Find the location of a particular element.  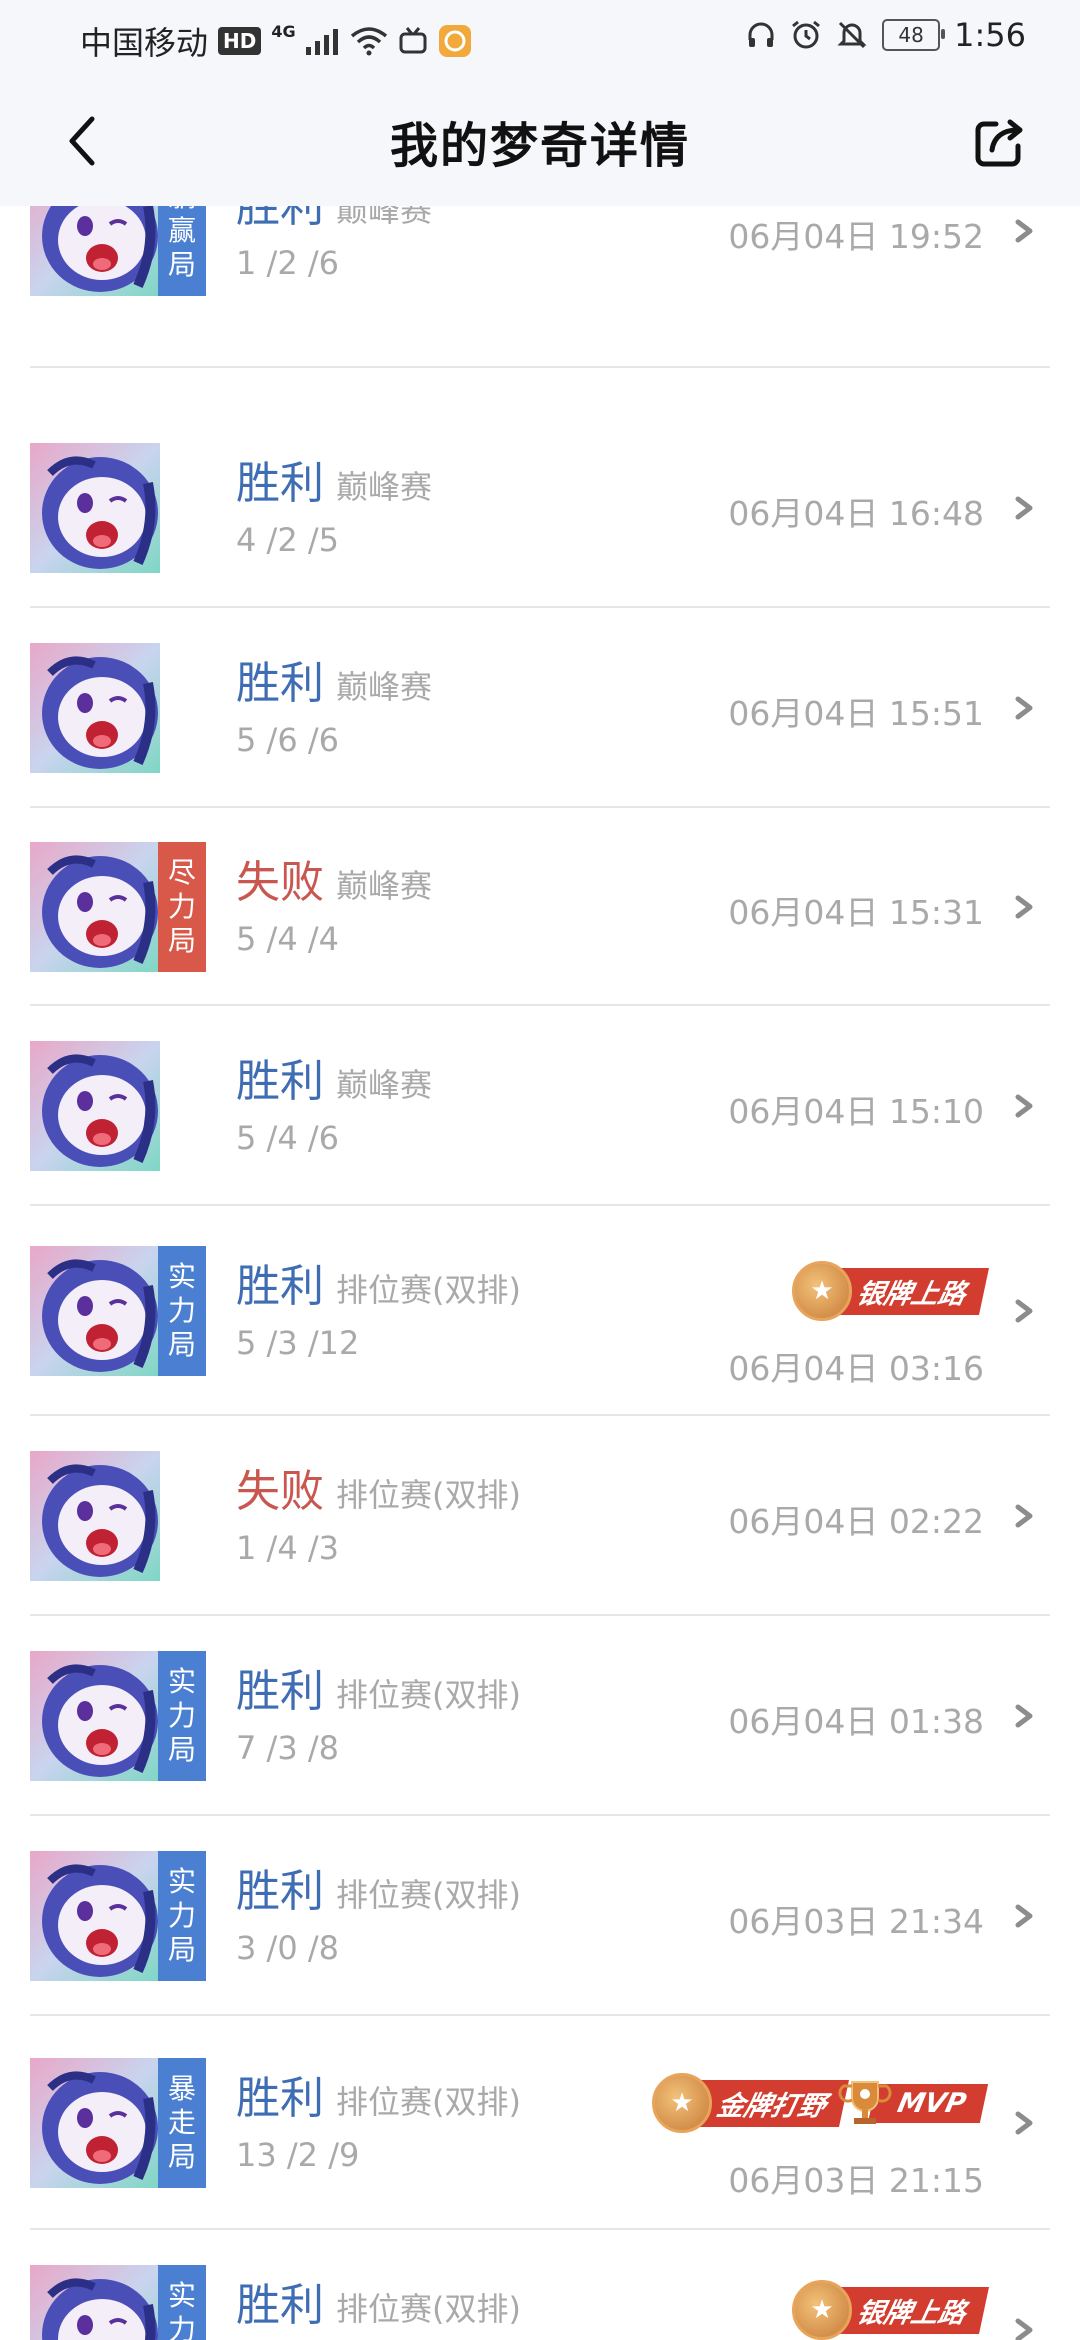

match-row: 躺赢局 胜利巅峰赛 1 /2 /6 06月04日 19:52 is located at coordinates (540, 287).